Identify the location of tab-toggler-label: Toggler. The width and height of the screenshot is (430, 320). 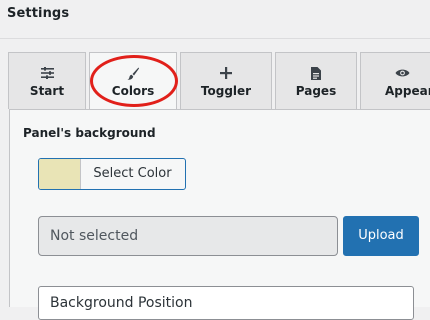
(226, 91).